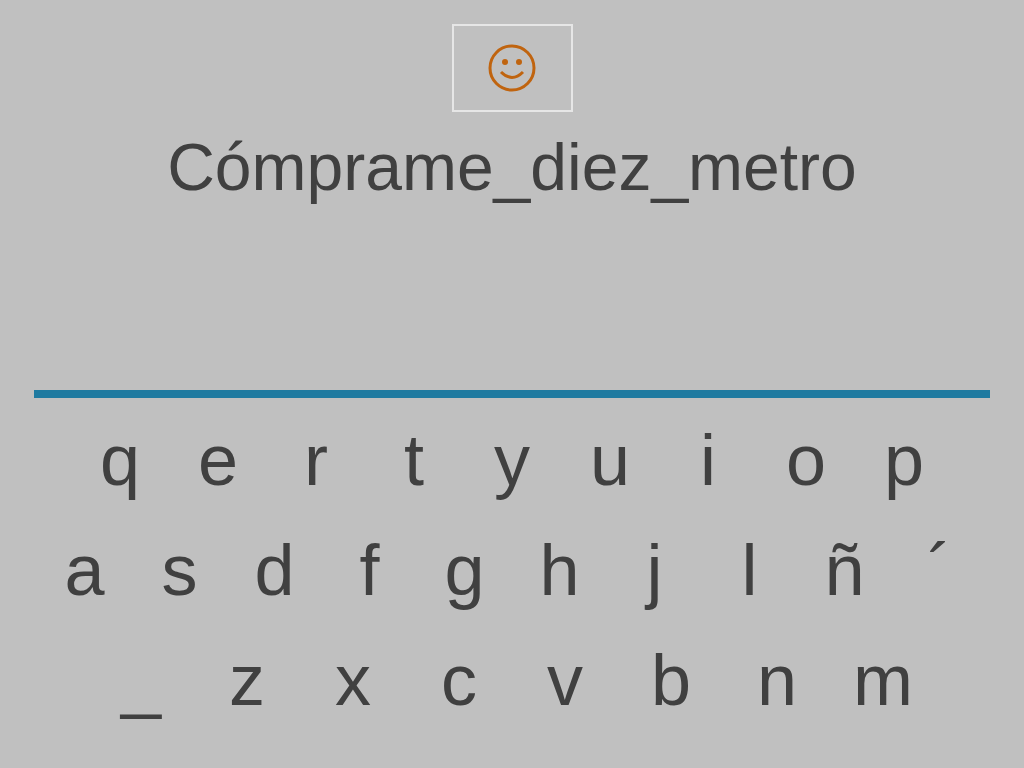  I want to click on letter-key: p, so click(904, 460).